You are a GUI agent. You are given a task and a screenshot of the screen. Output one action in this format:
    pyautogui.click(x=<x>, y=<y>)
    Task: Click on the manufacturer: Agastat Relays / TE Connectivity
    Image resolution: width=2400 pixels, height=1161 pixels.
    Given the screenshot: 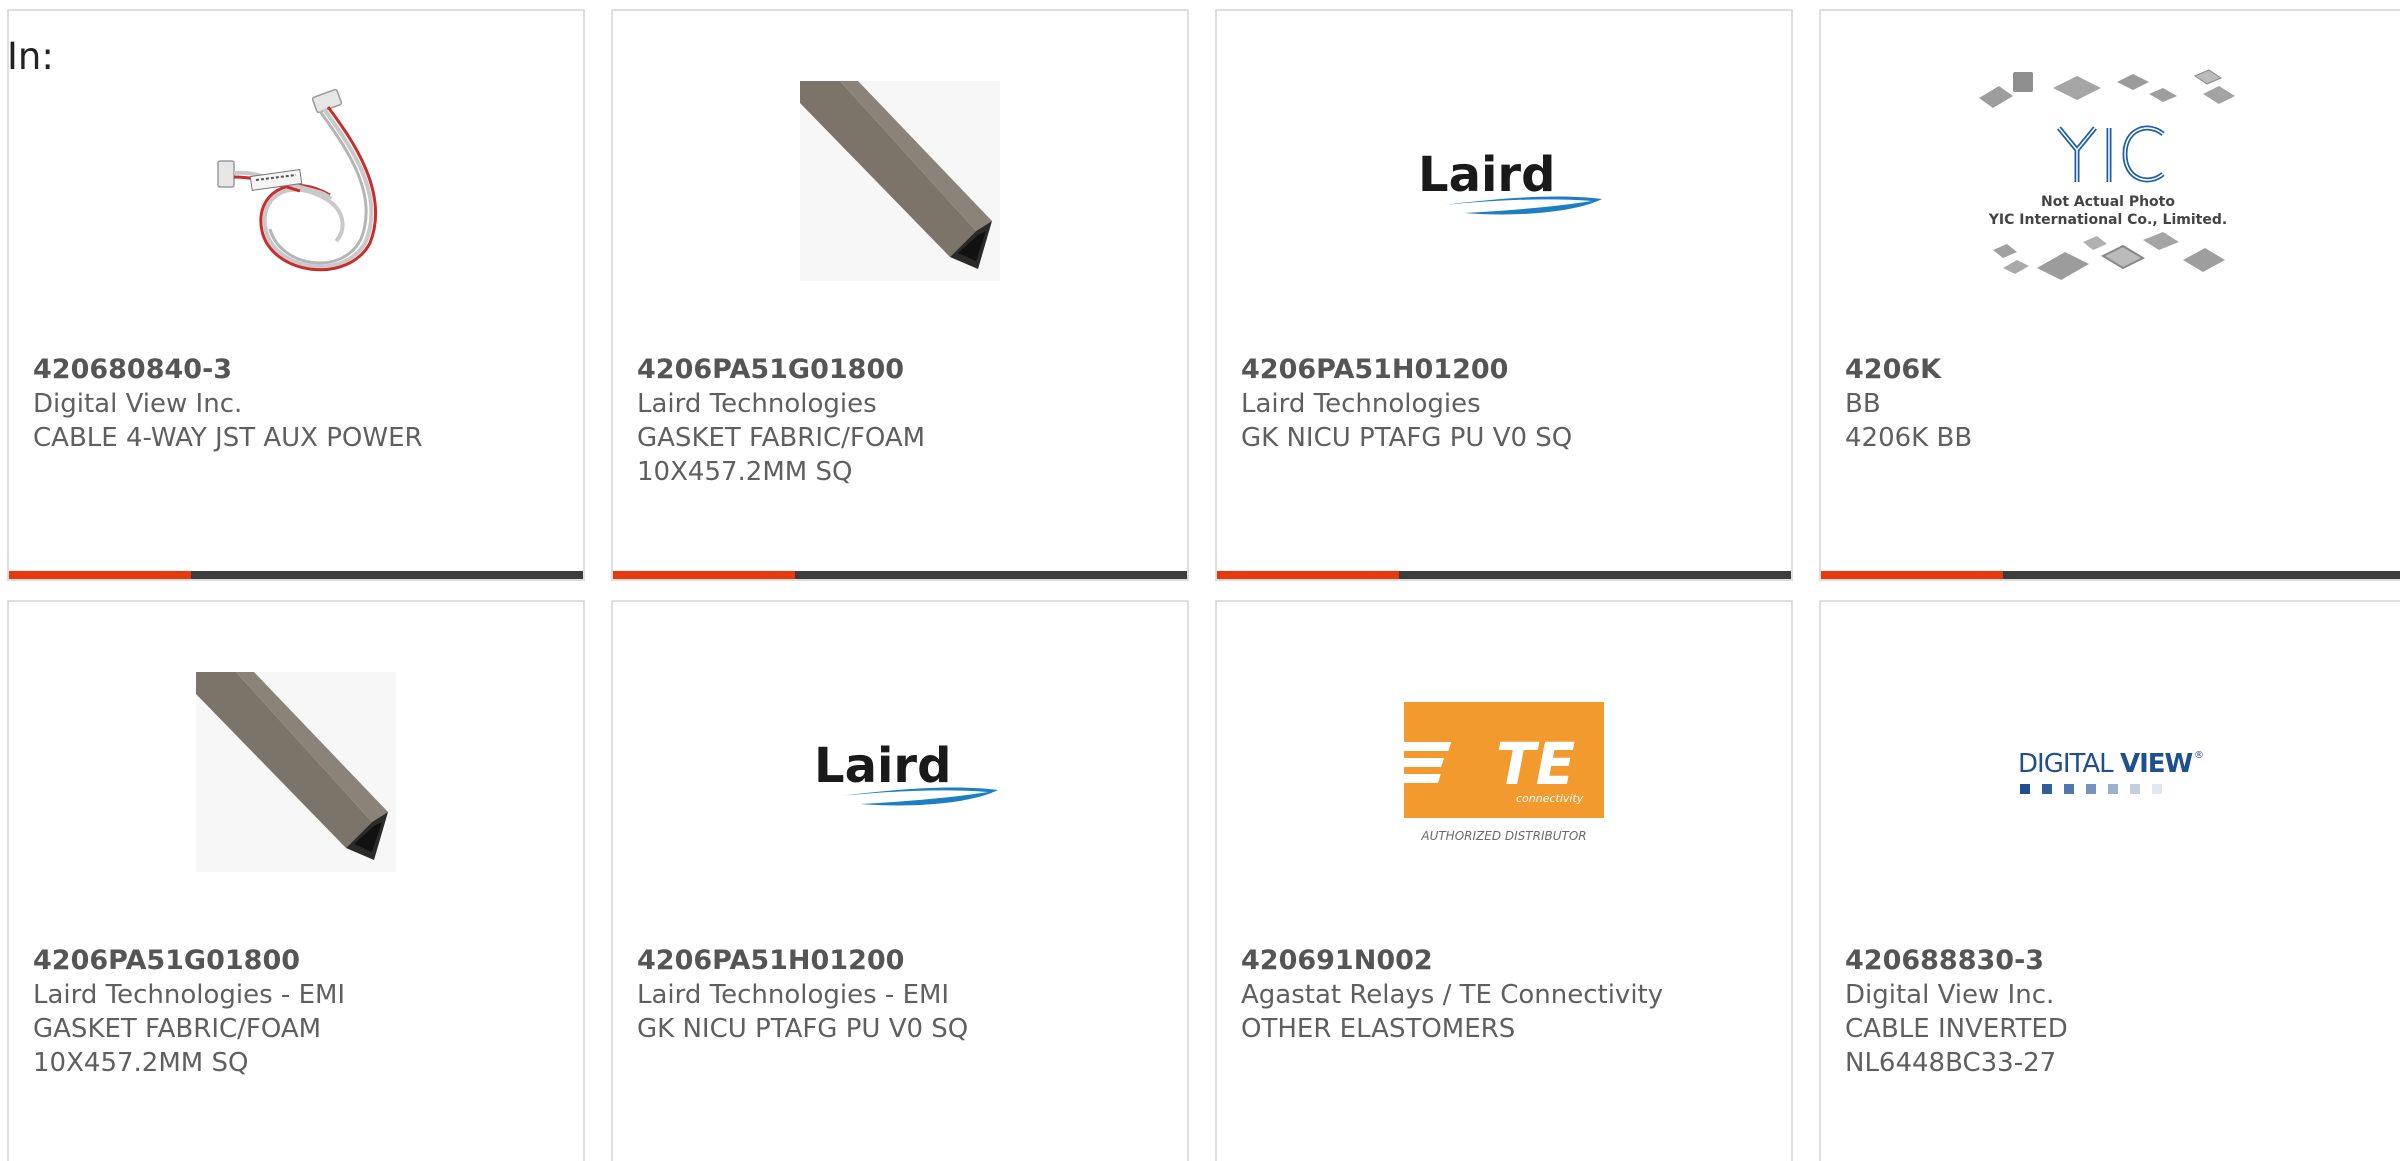 What is the action you would take?
    pyautogui.click(x=1452, y=995)
    